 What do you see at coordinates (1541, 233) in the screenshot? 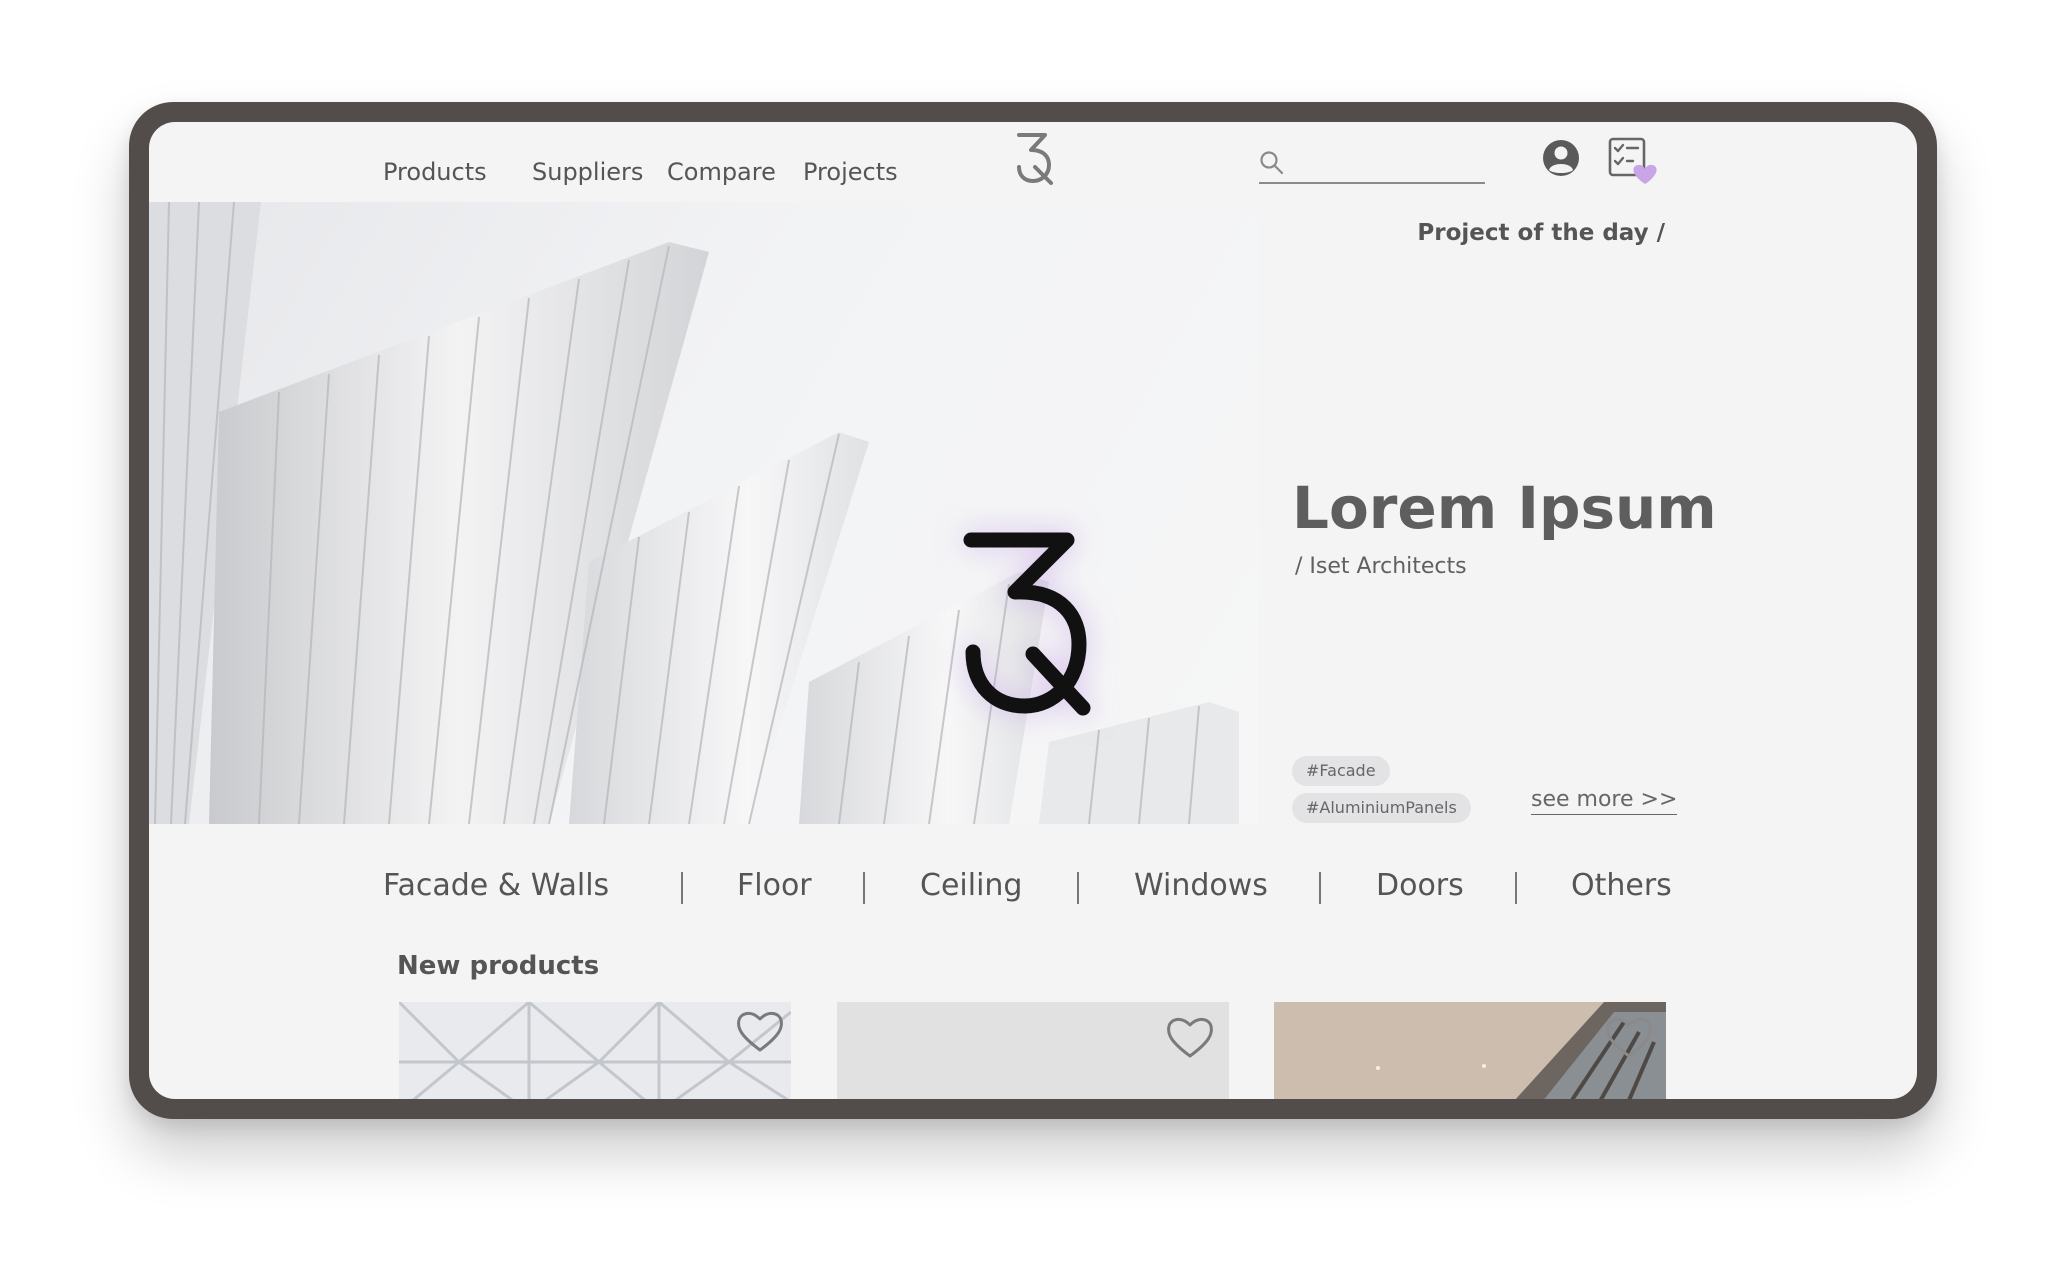
I see `project-of-the-day-label: Project of the day /` at bounding box center [1541, 233].